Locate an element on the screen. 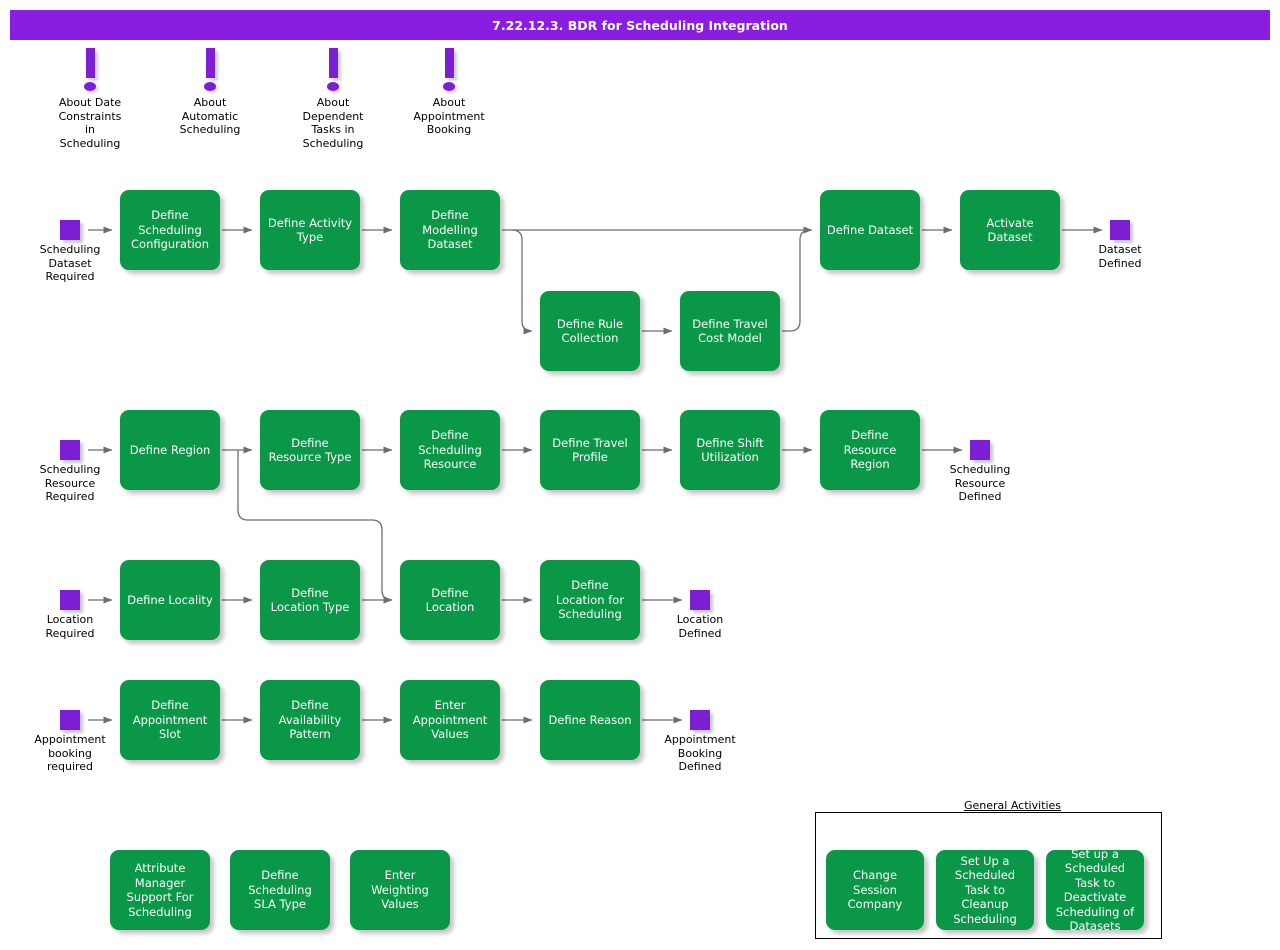 The width and height of the screenshot is (1280, 950). activity-define-locality: Define Locality is located at coordinates (170, 600).